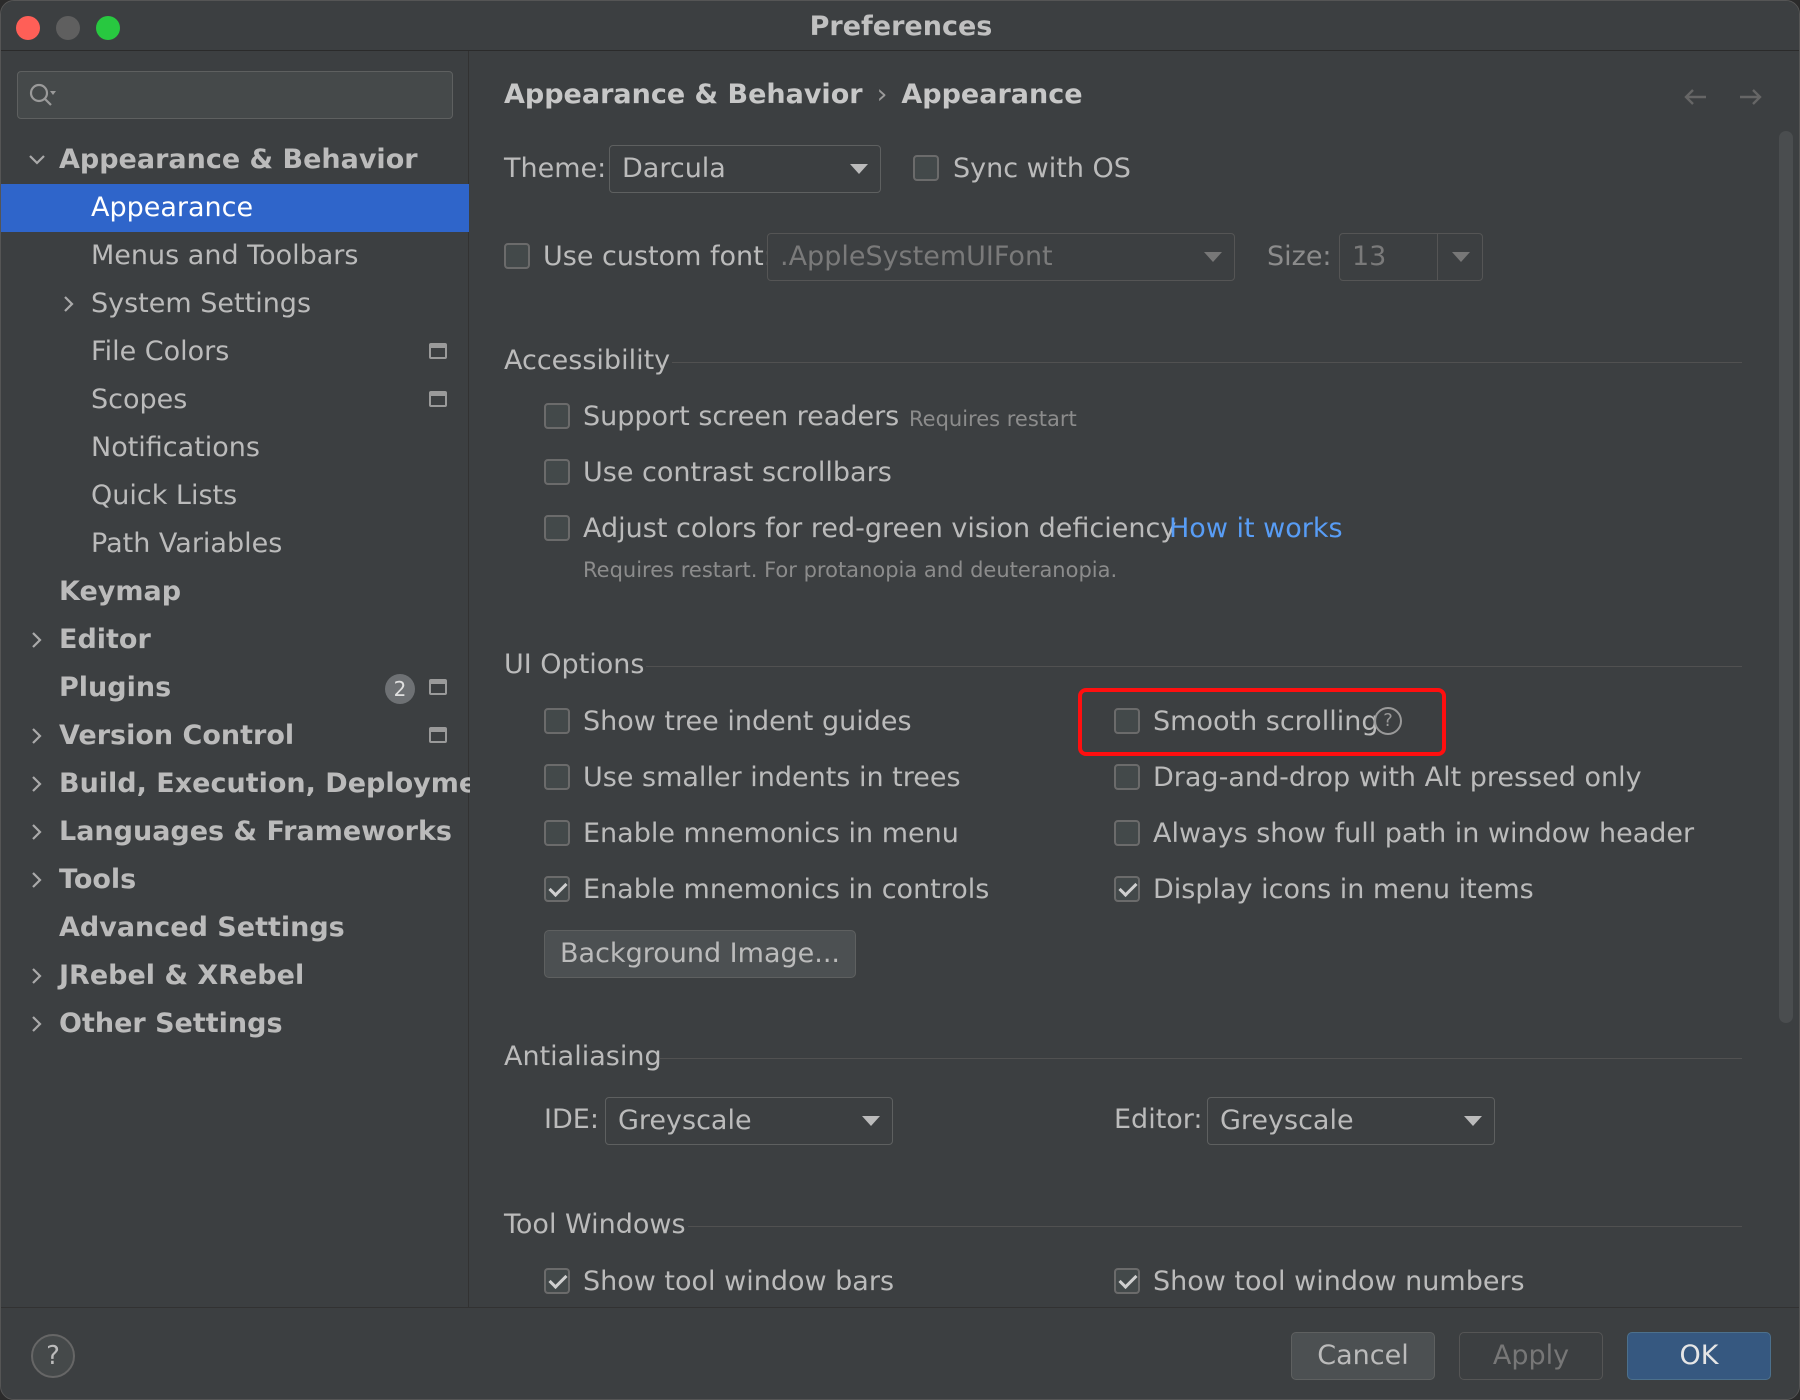 The height and width of the screenshot is (1400, 1800). What do you see at coordinates (235, 640) in the screenshot?
I see `sidebar-item-editor: Editor` at bounding box center [235, 640].